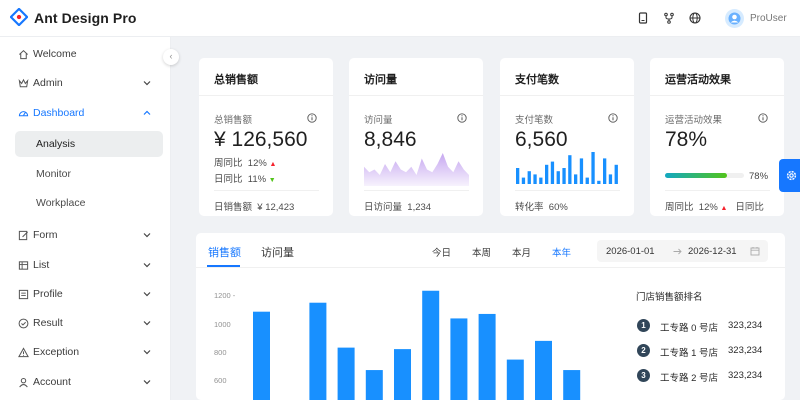  What do you see at coordinates (85, 323) in the screenshot?
I see `sidebar-item-result: Result` at bounding box center [85, 323].